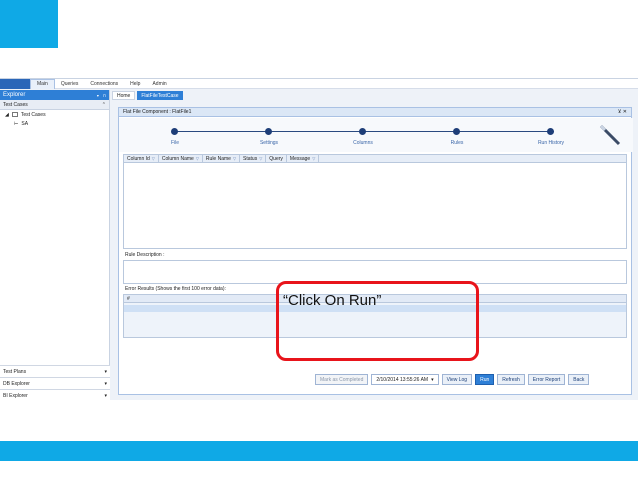 Image resolution: width=638 pixels, height=478 pixels. What do you see at coordinates (610, 135) in the screenshot?
I see `magic-wand-icon` at bounding box center [610, 135].